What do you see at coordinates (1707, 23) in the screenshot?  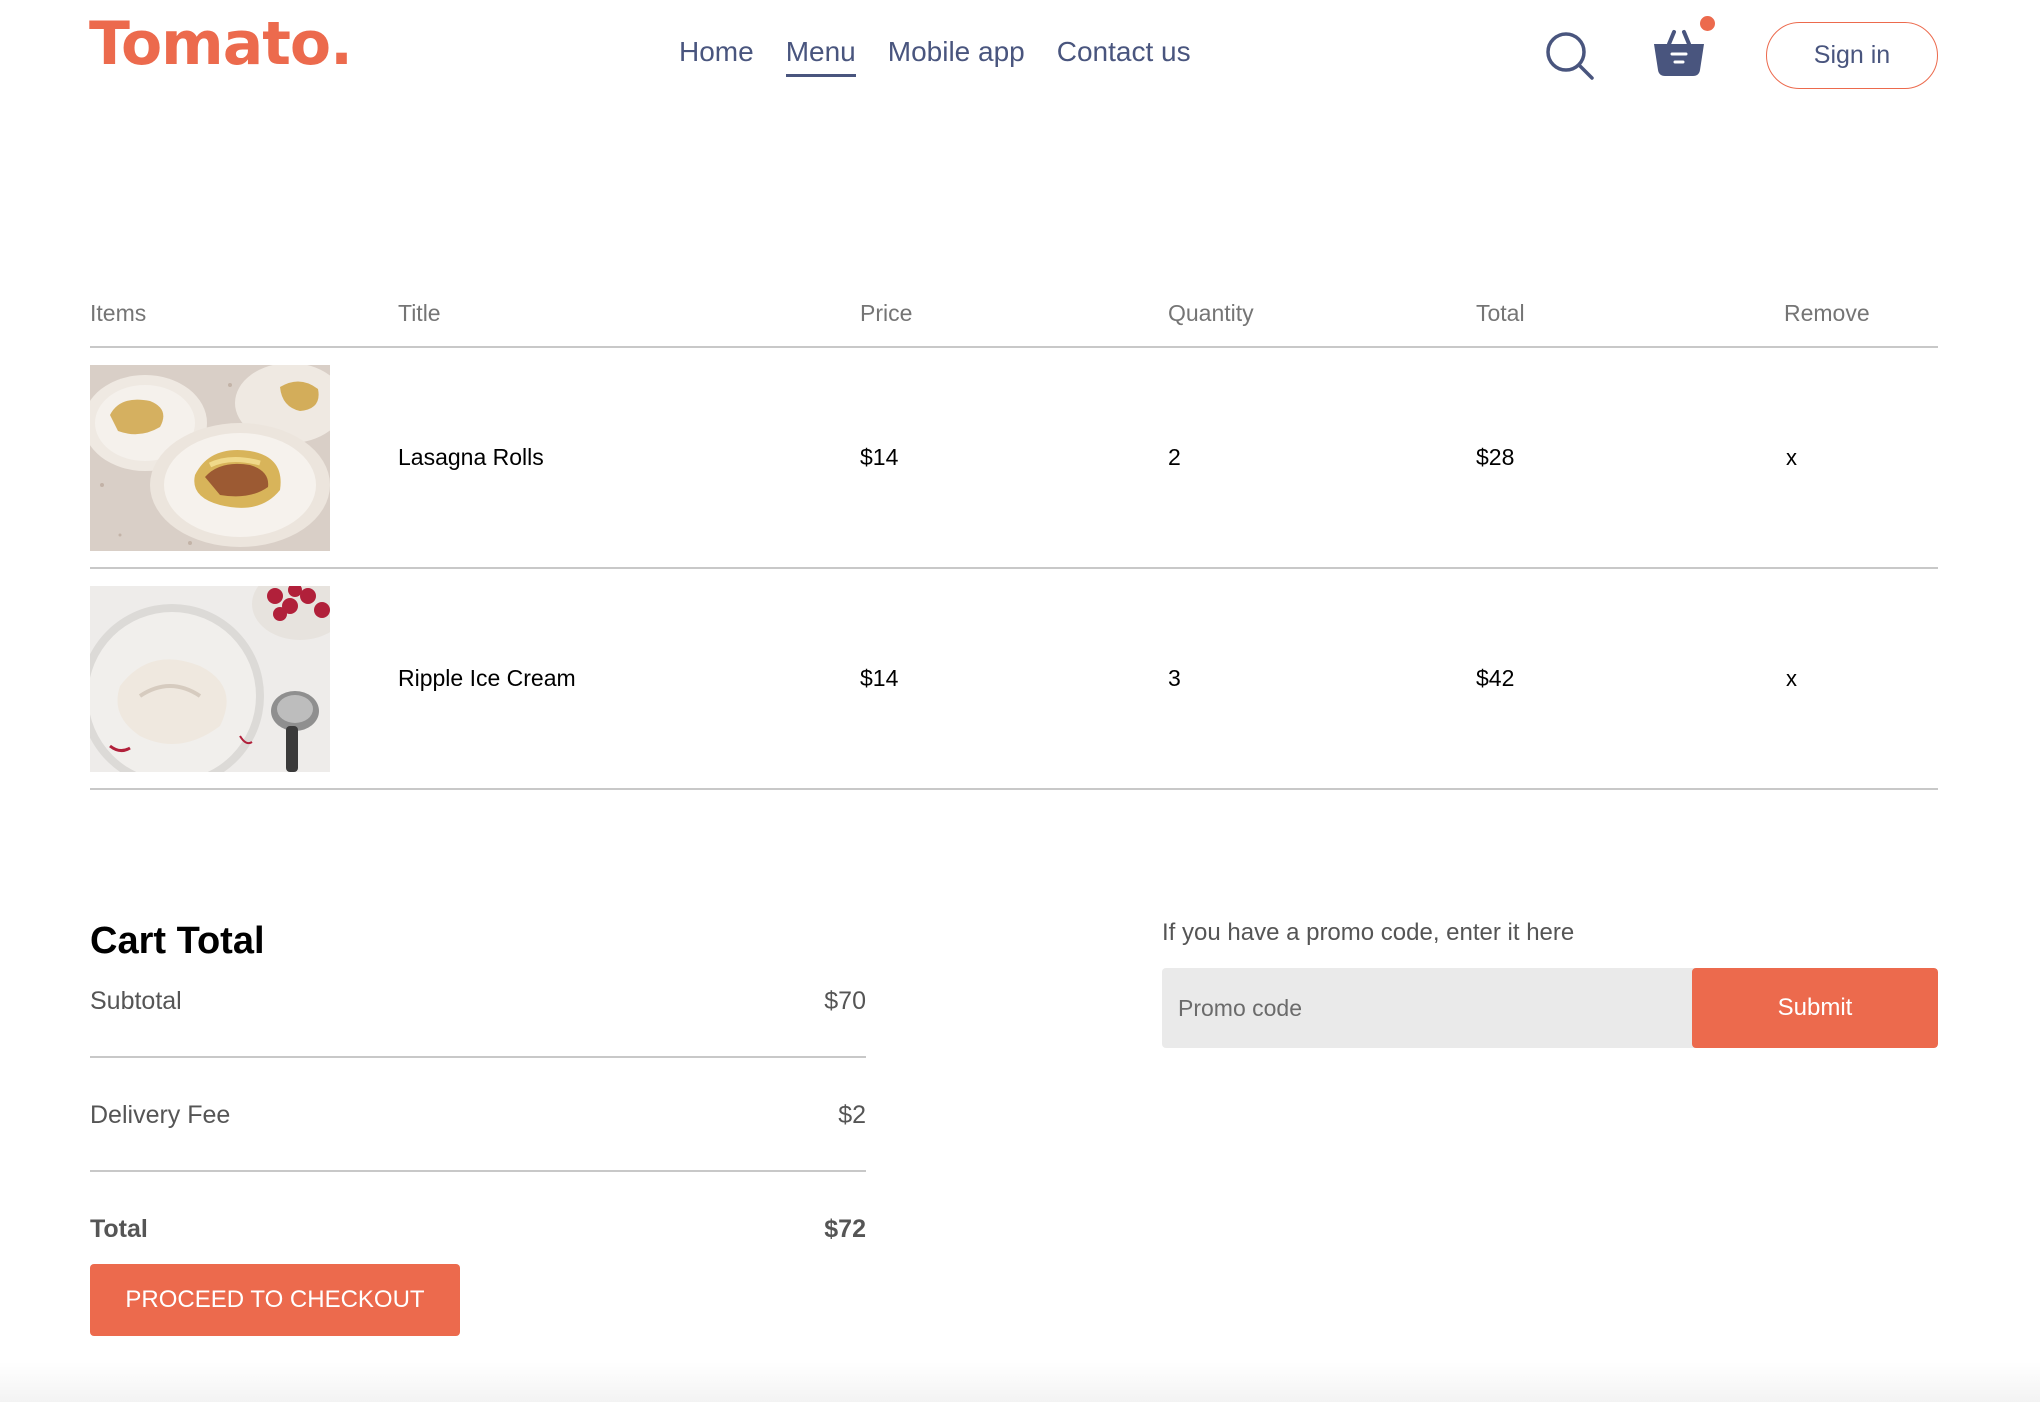 I see `cart-indicator-dot` at bounding box center [1707, 23].